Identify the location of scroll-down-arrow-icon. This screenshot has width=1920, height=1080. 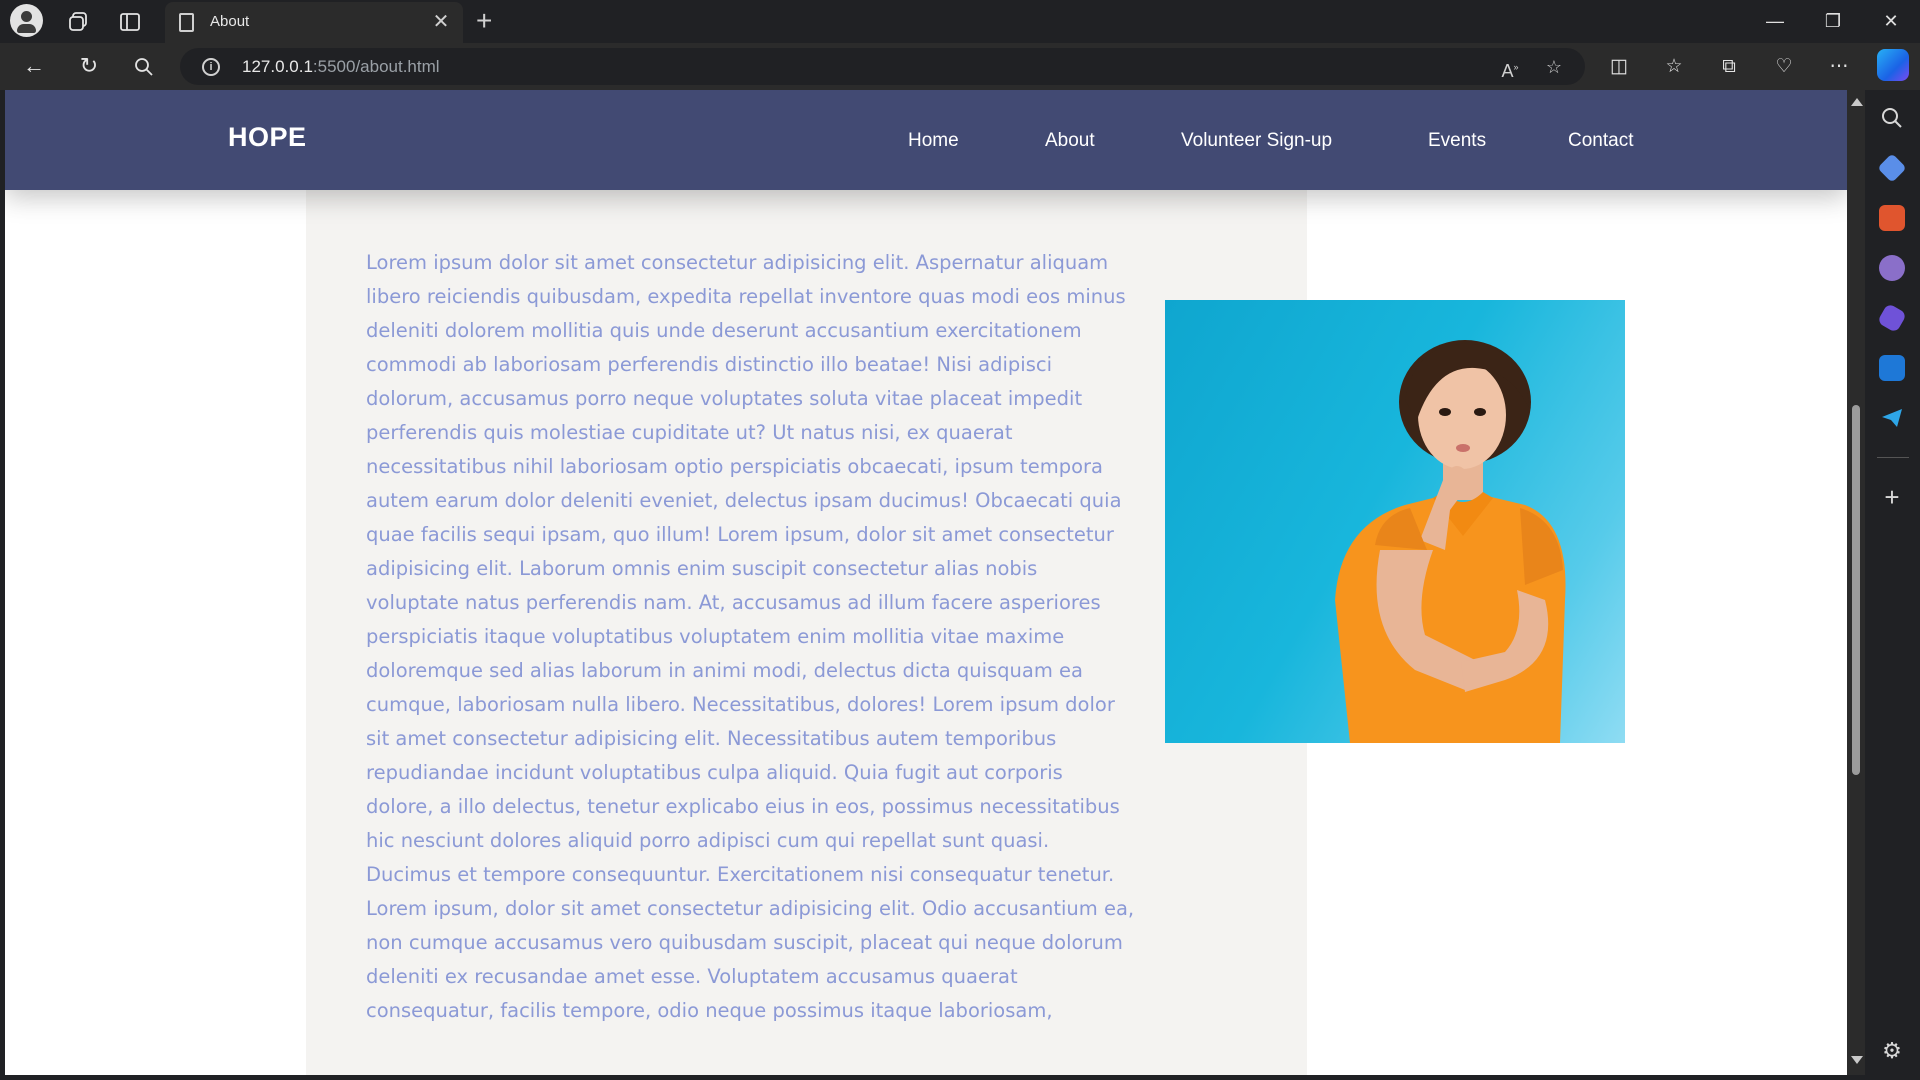
(1857, 1060).